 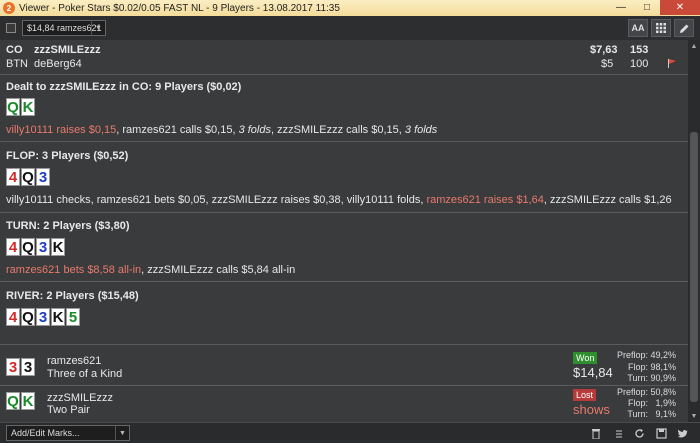 I want to click on showdown-cards: 3 3, so click(x=21, y=367).